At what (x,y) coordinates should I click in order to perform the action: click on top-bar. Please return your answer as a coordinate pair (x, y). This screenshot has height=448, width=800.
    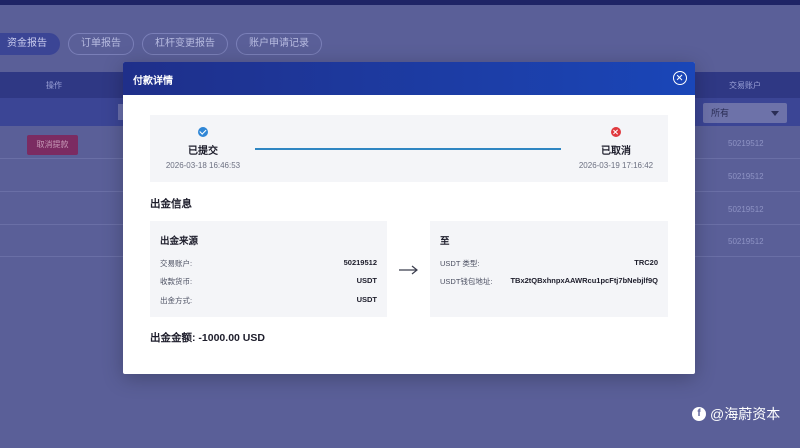
    Looking at the image, I should click on (400, 2).